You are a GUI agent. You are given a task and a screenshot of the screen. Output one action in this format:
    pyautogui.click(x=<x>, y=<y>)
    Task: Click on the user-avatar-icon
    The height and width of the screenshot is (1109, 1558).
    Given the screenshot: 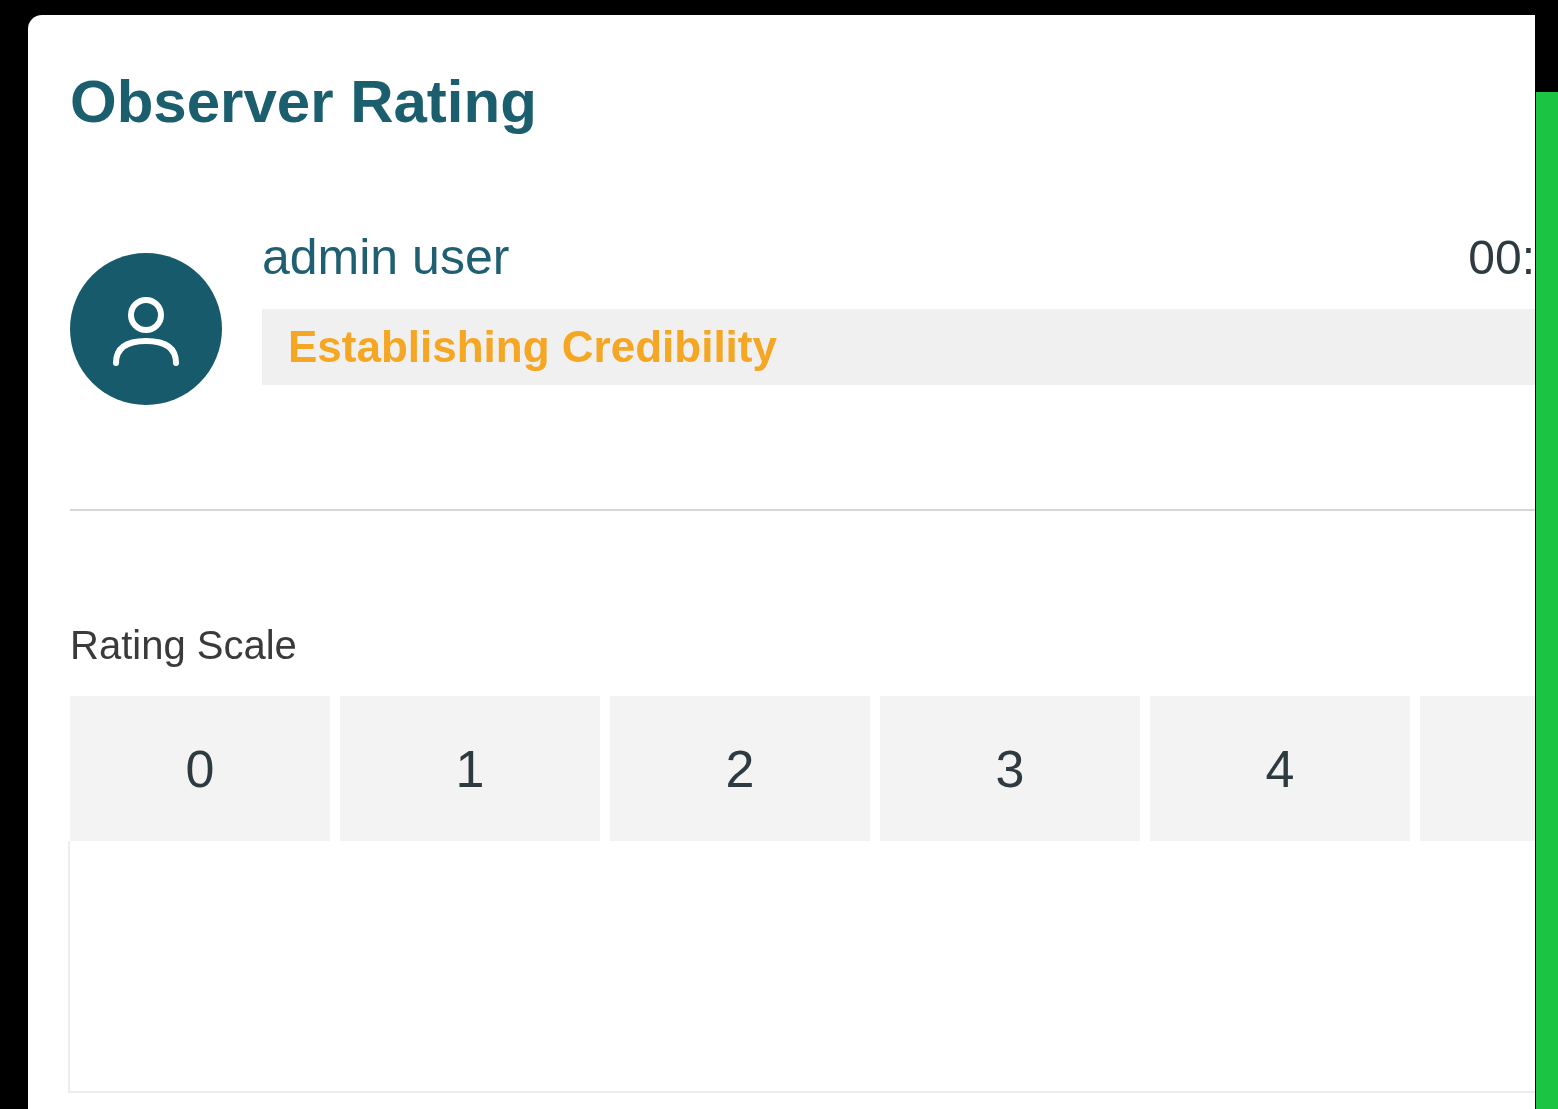 What is the action you would take?
    pyautogui.click(x=146, y=329)
    